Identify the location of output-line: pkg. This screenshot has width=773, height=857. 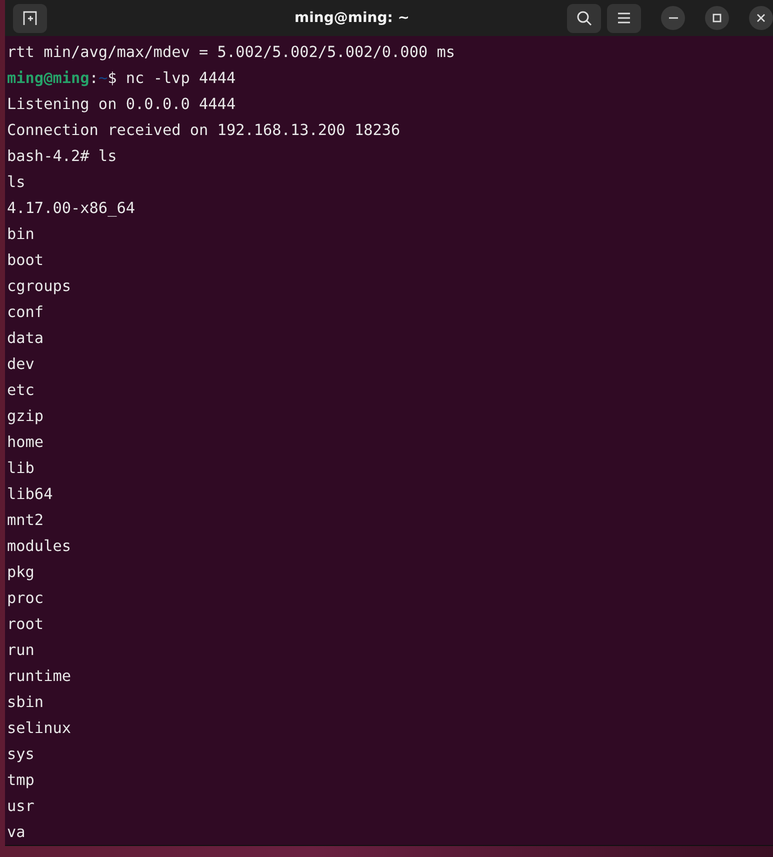
(21, 572).